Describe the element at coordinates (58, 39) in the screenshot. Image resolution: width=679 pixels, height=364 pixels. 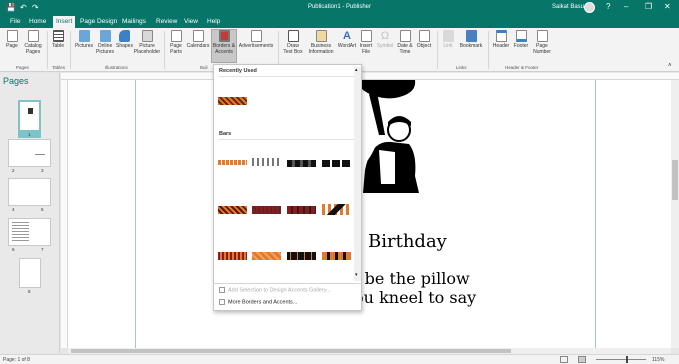
I see `table-button: Table` at that location.